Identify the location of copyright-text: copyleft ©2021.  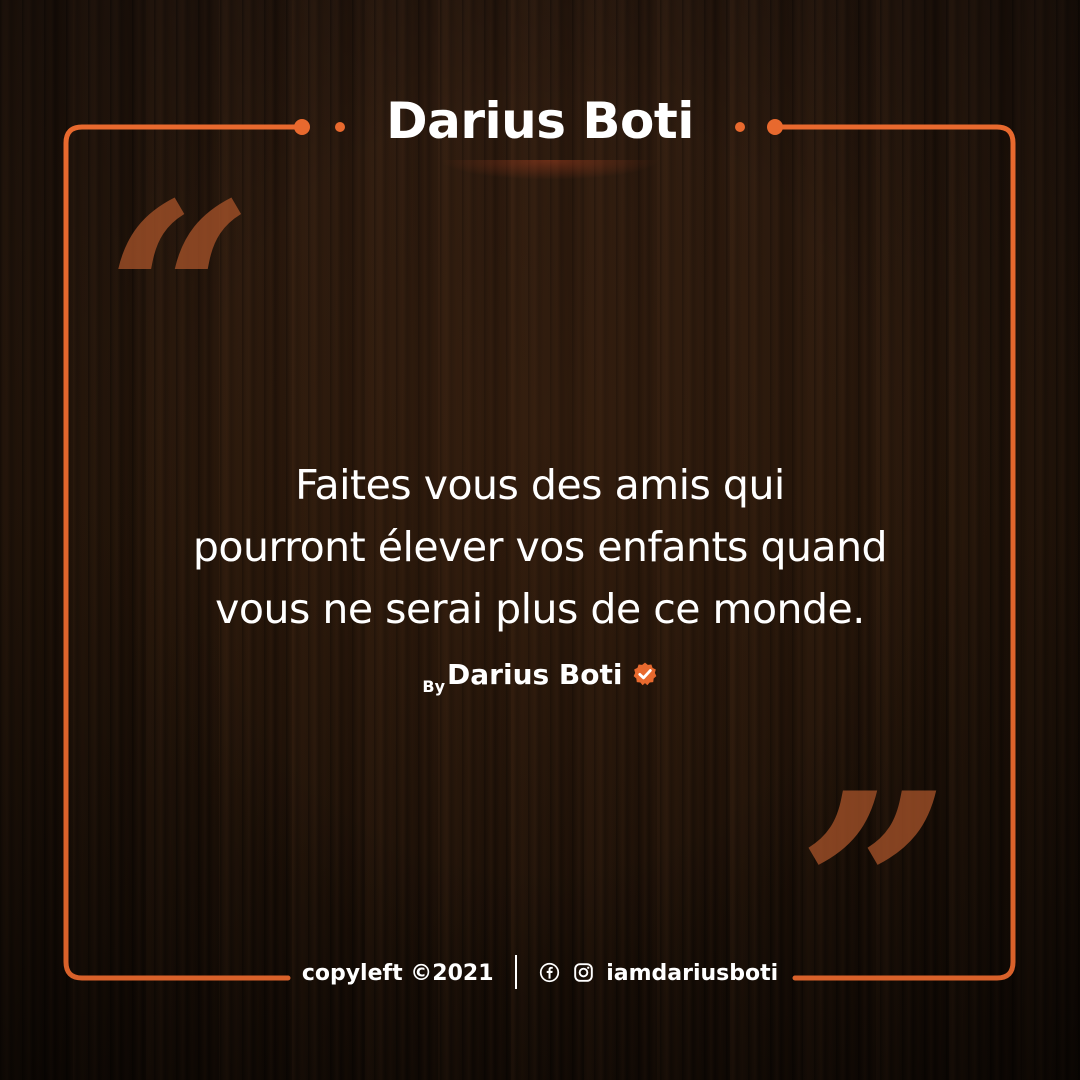
(397, 973).